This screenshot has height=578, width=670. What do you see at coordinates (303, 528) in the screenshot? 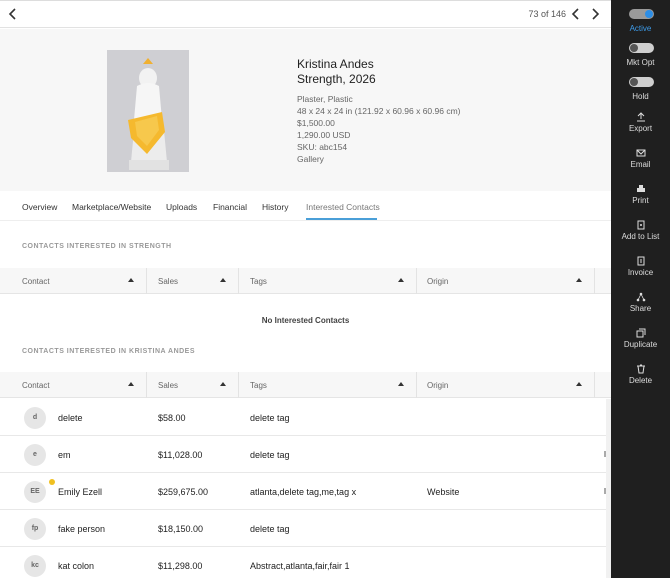
I see `table-row: fp fake person $18,150.00 delete tag` at bounding box center [303, 528].